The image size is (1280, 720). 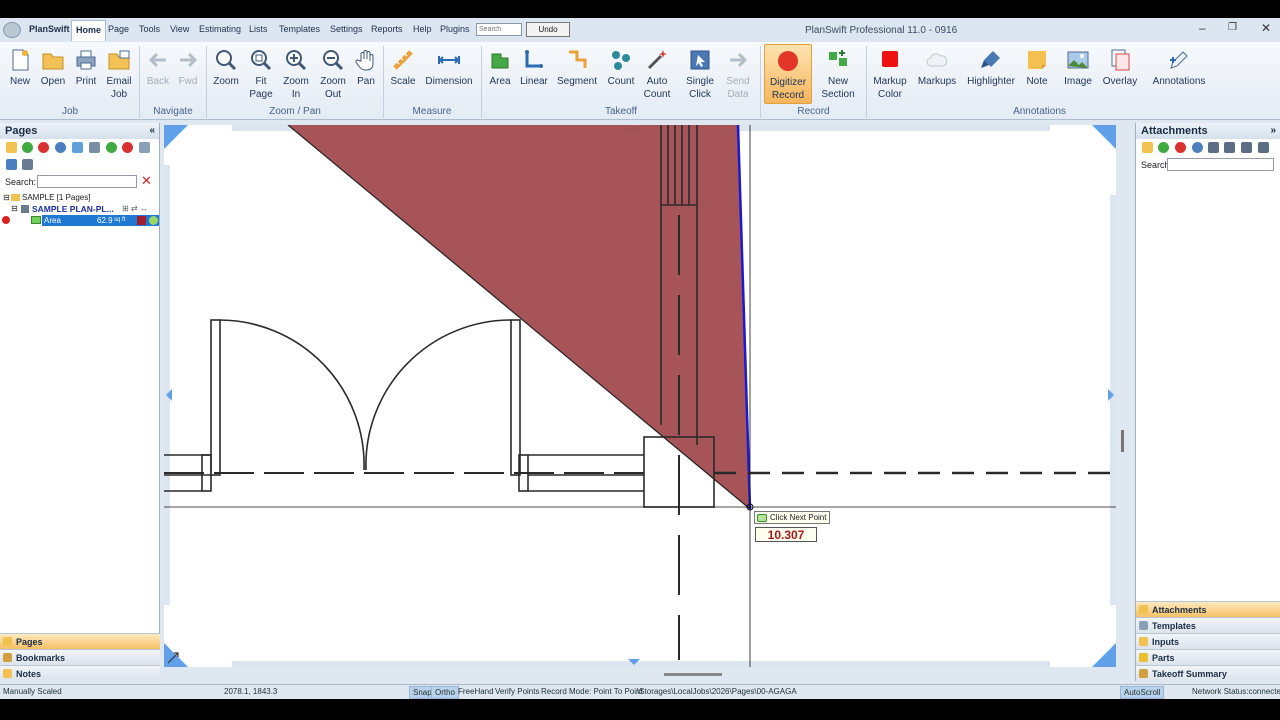 I want to click on area-color-swatch, so click(x=141, y=220).